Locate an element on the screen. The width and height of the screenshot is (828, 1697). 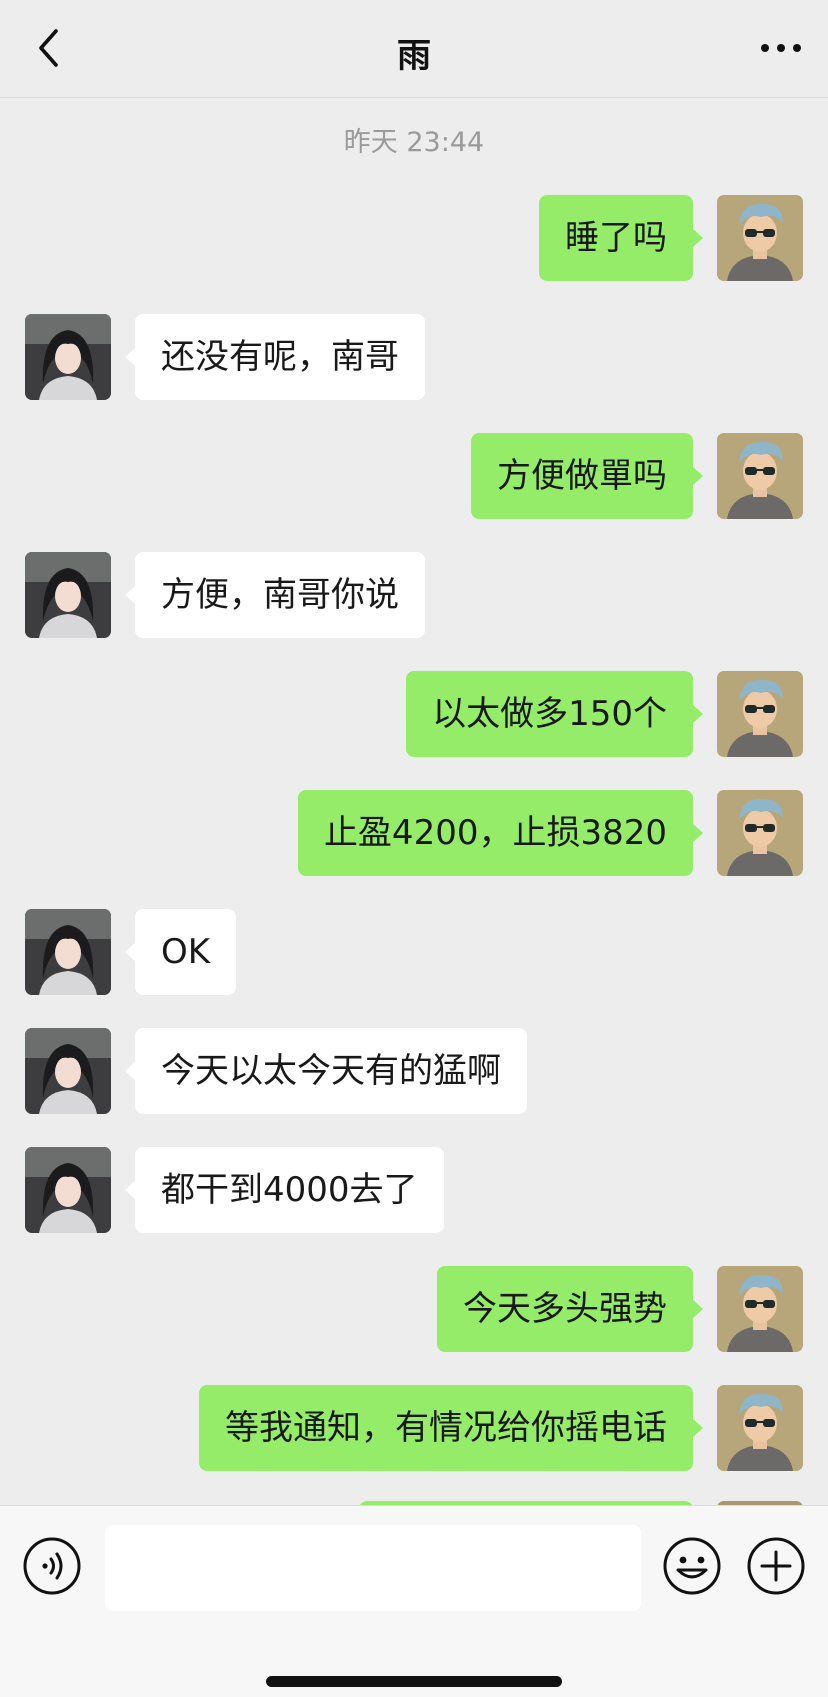
message-timestamp: 昨天 23:44 is located at coordinates (414, 142).